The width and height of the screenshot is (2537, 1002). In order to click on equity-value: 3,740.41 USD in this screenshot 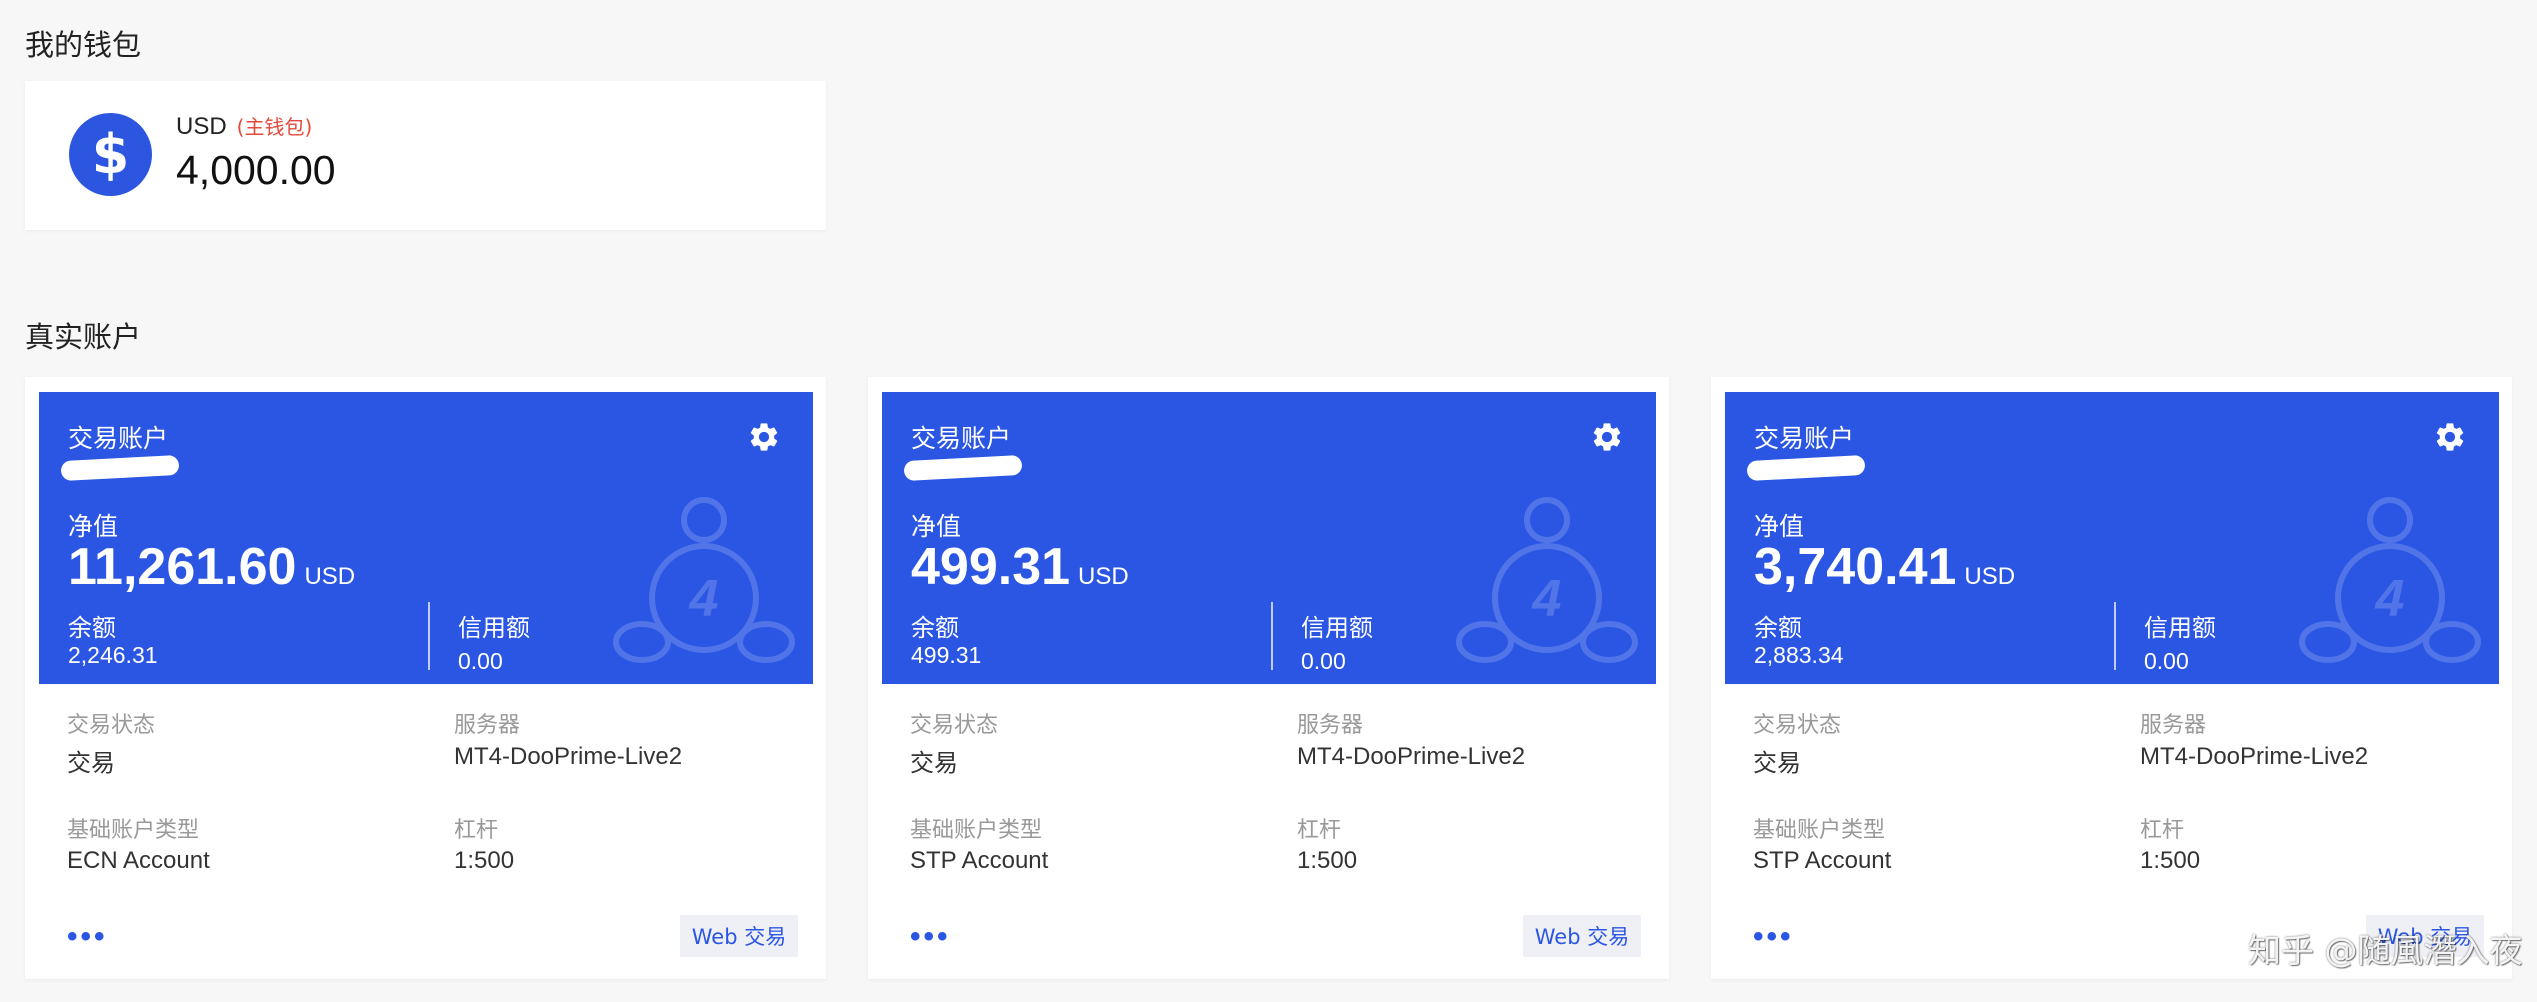, I will do `click(1884, 567)`.